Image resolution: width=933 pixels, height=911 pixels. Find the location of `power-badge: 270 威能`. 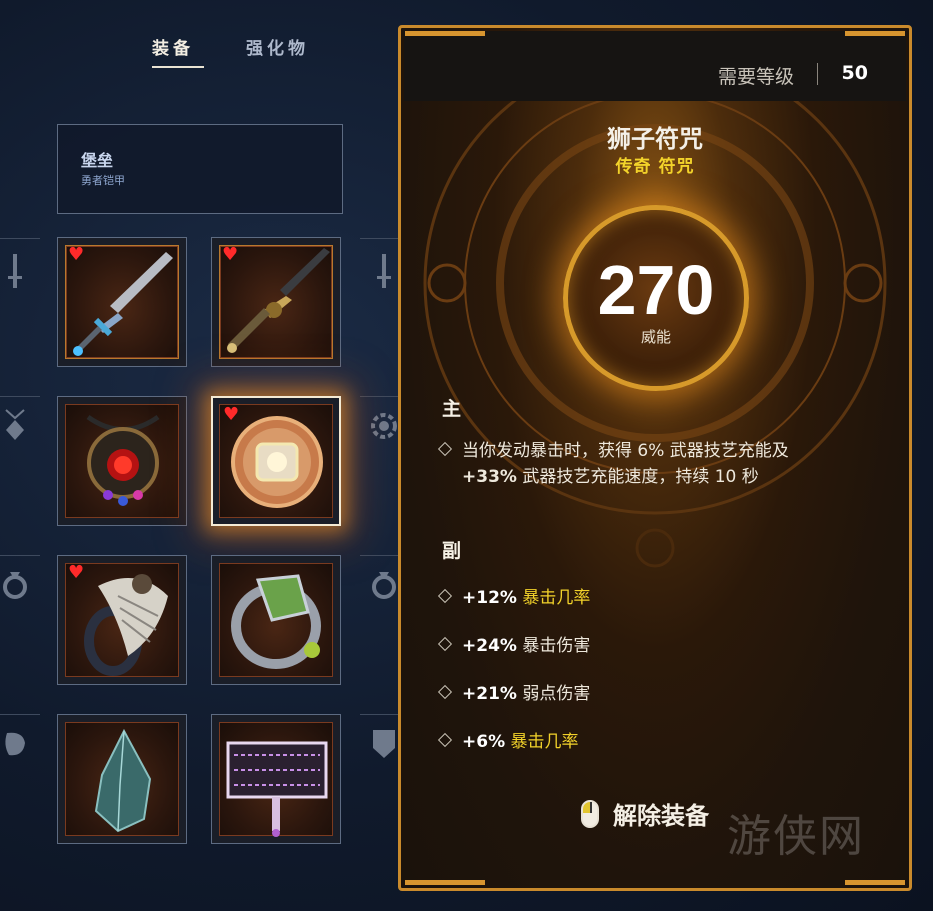

power-badge: 270 威能 is located at coordinates (656, 298).